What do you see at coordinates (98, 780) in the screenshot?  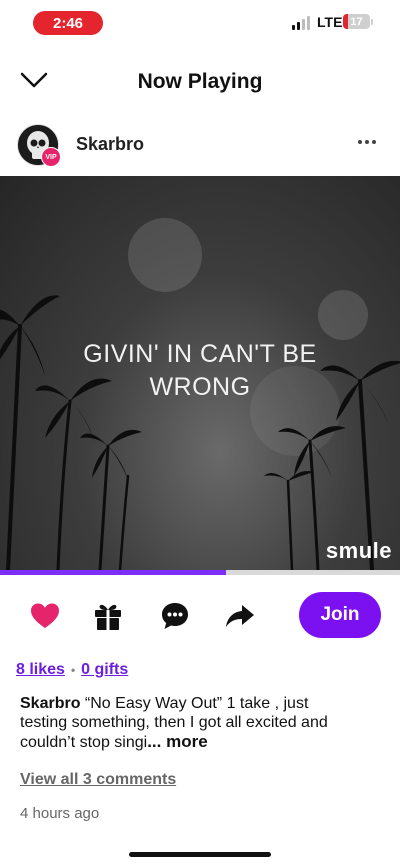 I see `view-comments-link: View all 3 comments` at bounding box center [98, 780].